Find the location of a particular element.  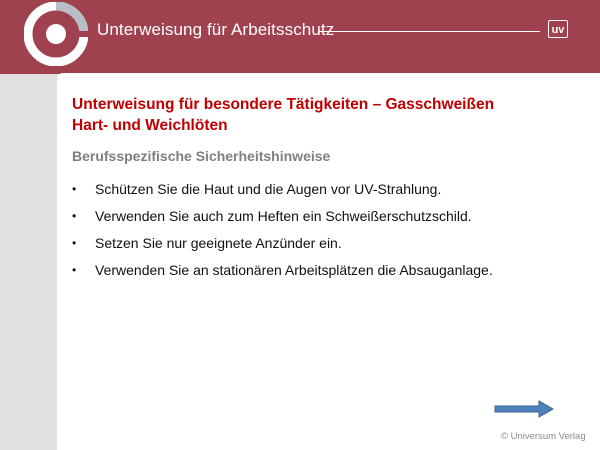

arrow-right-icon is located at coordinates (524, 409).